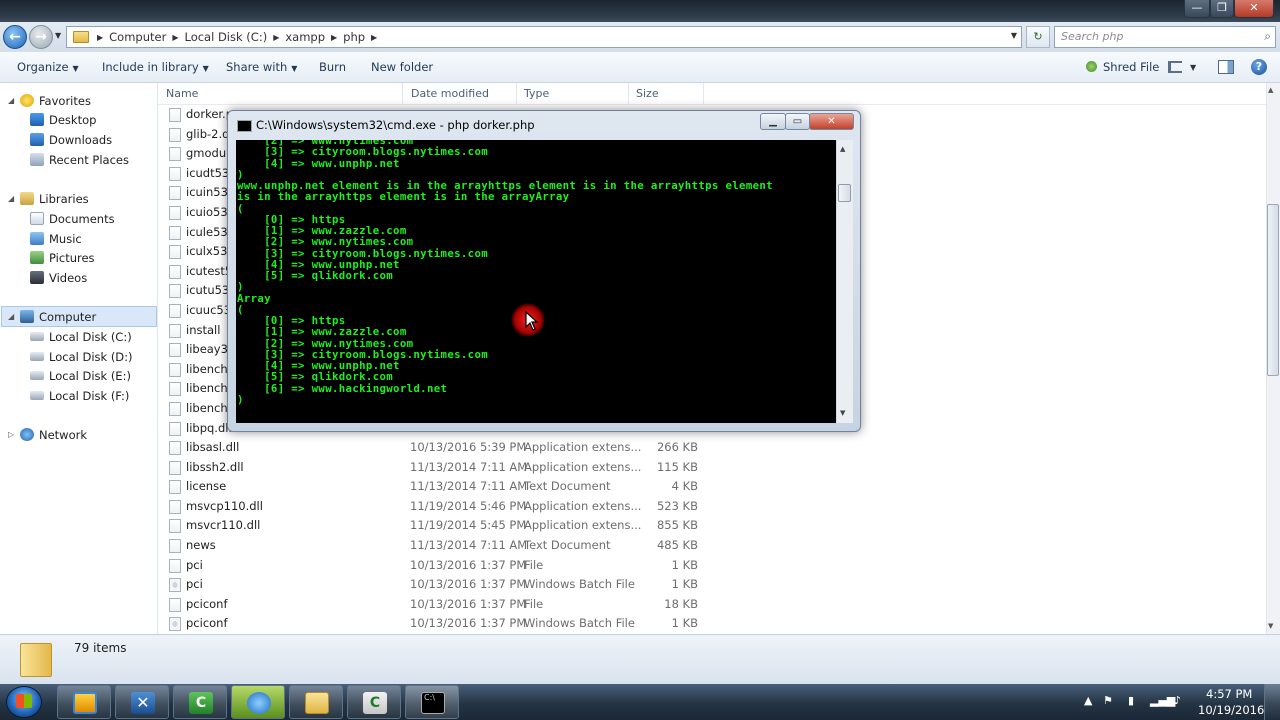  Describe the element at coordinates (62, 258) in the screenshot. I see `nav-pictures: Pictures` at that location.